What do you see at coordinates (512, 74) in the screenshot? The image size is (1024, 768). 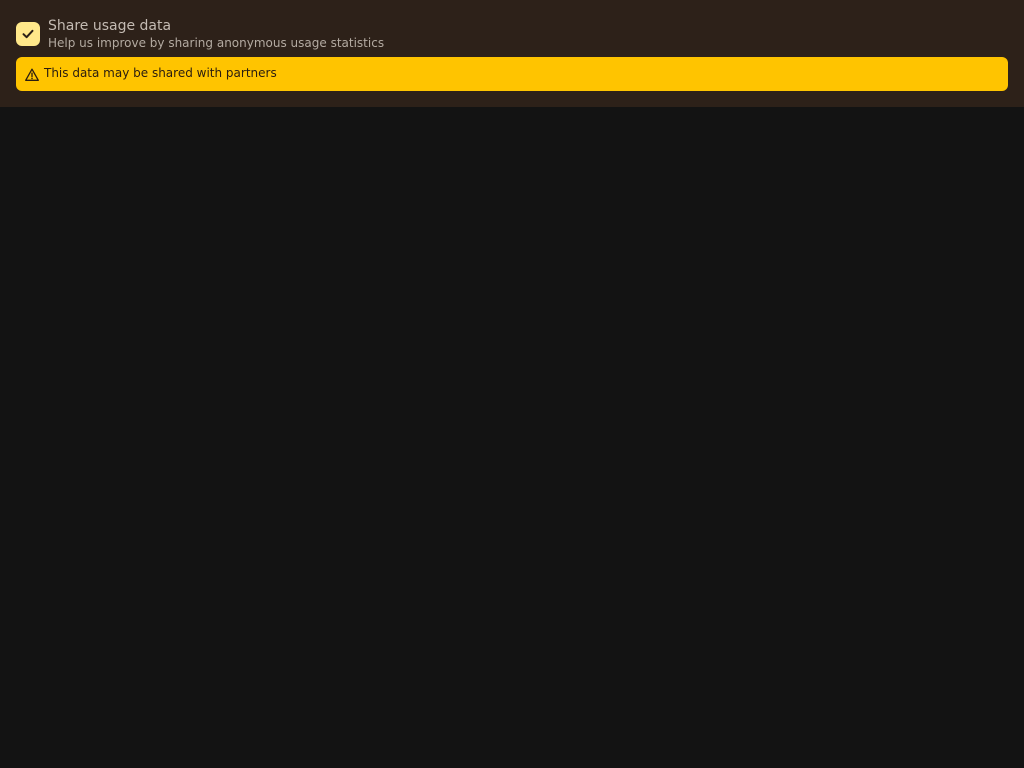 I see `partner-sharing-warning: This data may be shared with partners` at bounding box center [512, 74].